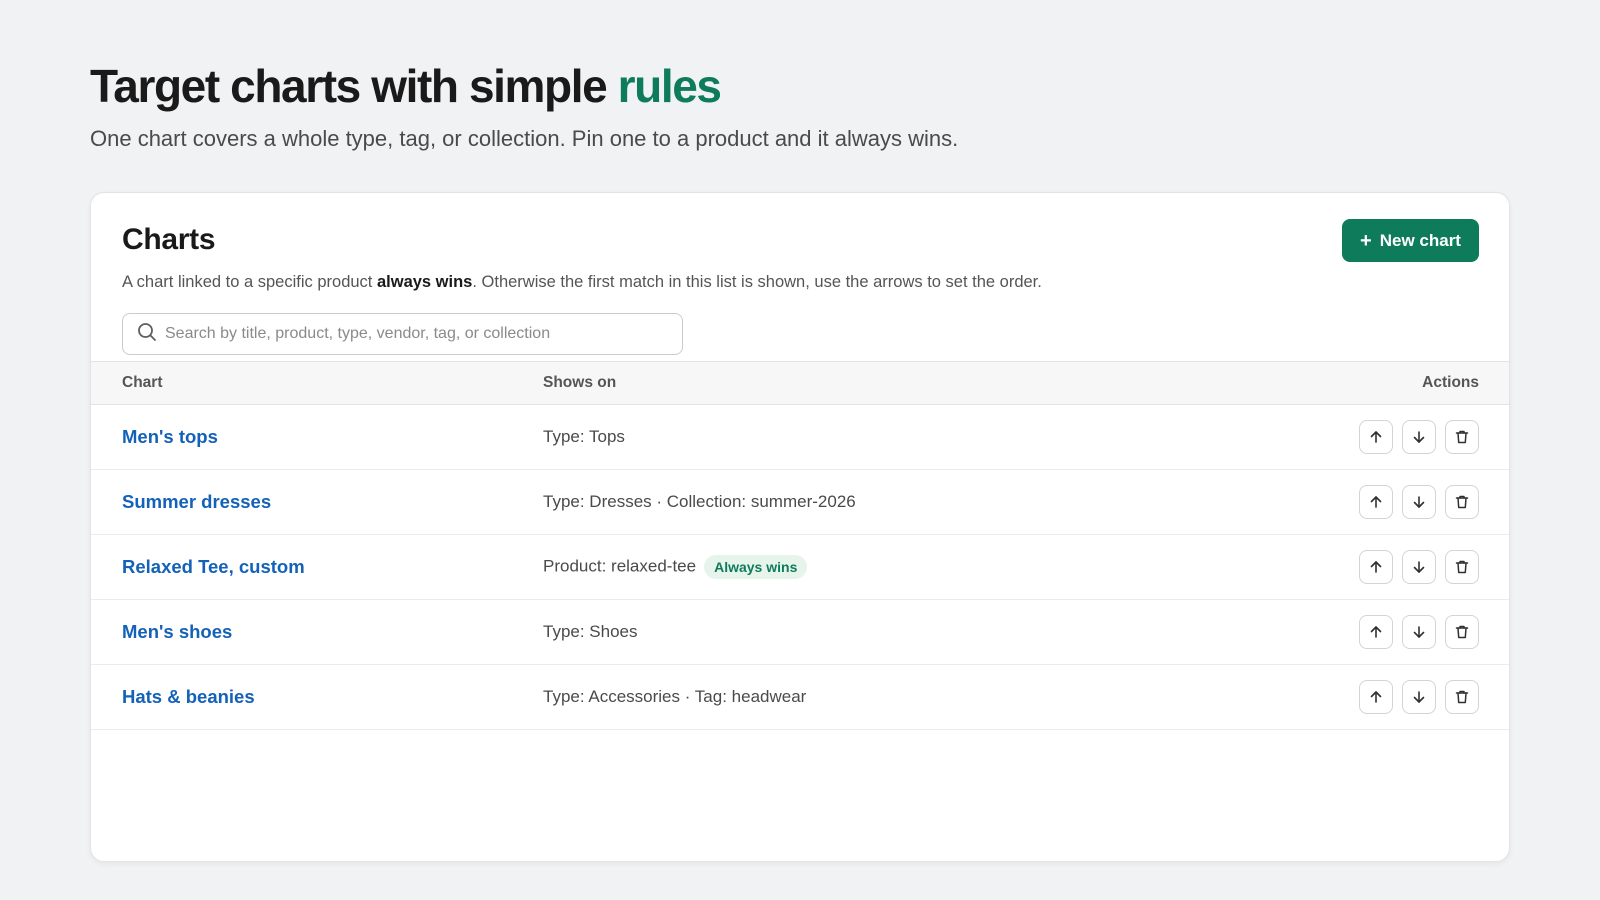 This screenshot has height=900, width=1600. What do you see at coordinates (317, 697) in the screenshot?
I see `chart-name-cell: Hats & beanies` at bounding box center [317, 697].